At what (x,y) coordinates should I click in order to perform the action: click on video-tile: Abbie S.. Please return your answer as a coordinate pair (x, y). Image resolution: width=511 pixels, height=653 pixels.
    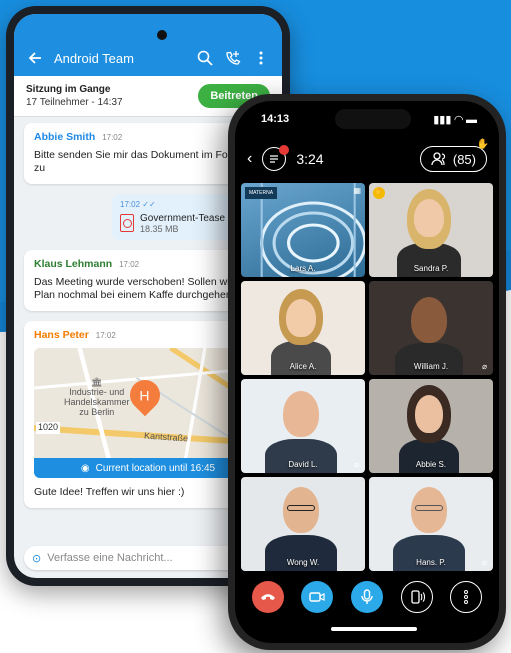
    Looking at the image, I should click on (431, 426).